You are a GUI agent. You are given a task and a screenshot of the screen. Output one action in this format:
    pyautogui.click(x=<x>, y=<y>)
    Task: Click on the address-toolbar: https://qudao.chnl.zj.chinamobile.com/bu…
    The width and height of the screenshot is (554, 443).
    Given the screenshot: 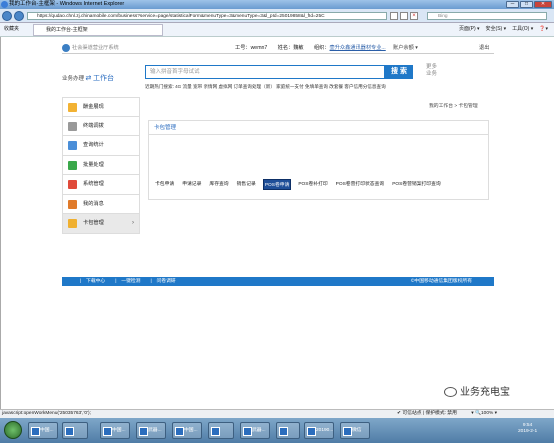 What is the action you would take?
    pyautogui.click(x=277, y=16)
    